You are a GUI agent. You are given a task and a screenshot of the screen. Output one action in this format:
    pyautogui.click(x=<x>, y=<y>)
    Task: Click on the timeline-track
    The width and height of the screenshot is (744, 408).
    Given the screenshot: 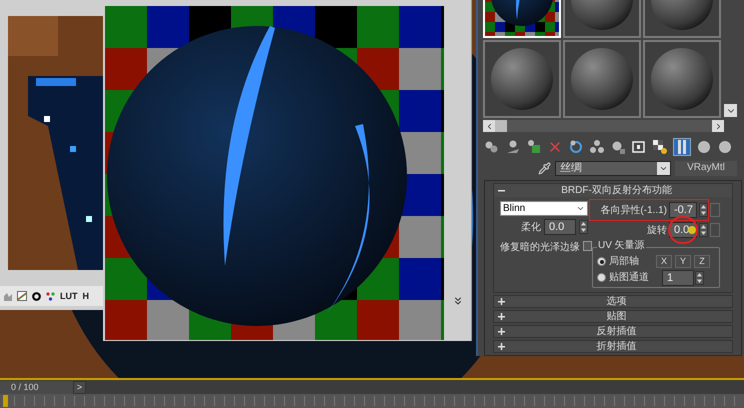 What is the action you would take?
    pyautogui.click(x=372, y=401)
    